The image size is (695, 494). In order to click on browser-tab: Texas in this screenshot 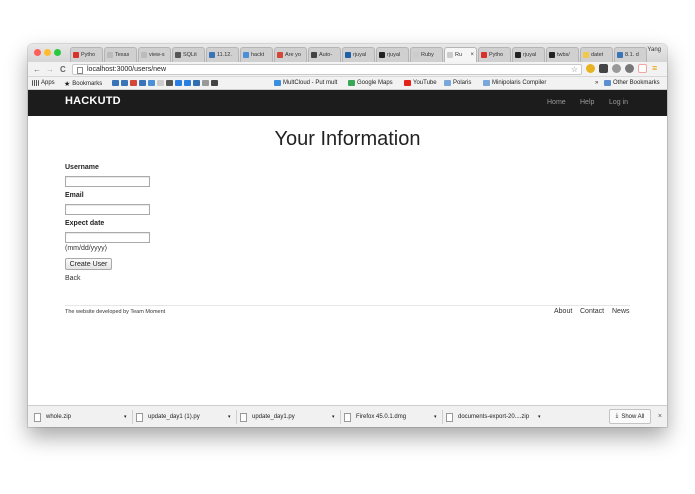, I will do `click(120, 54)`.